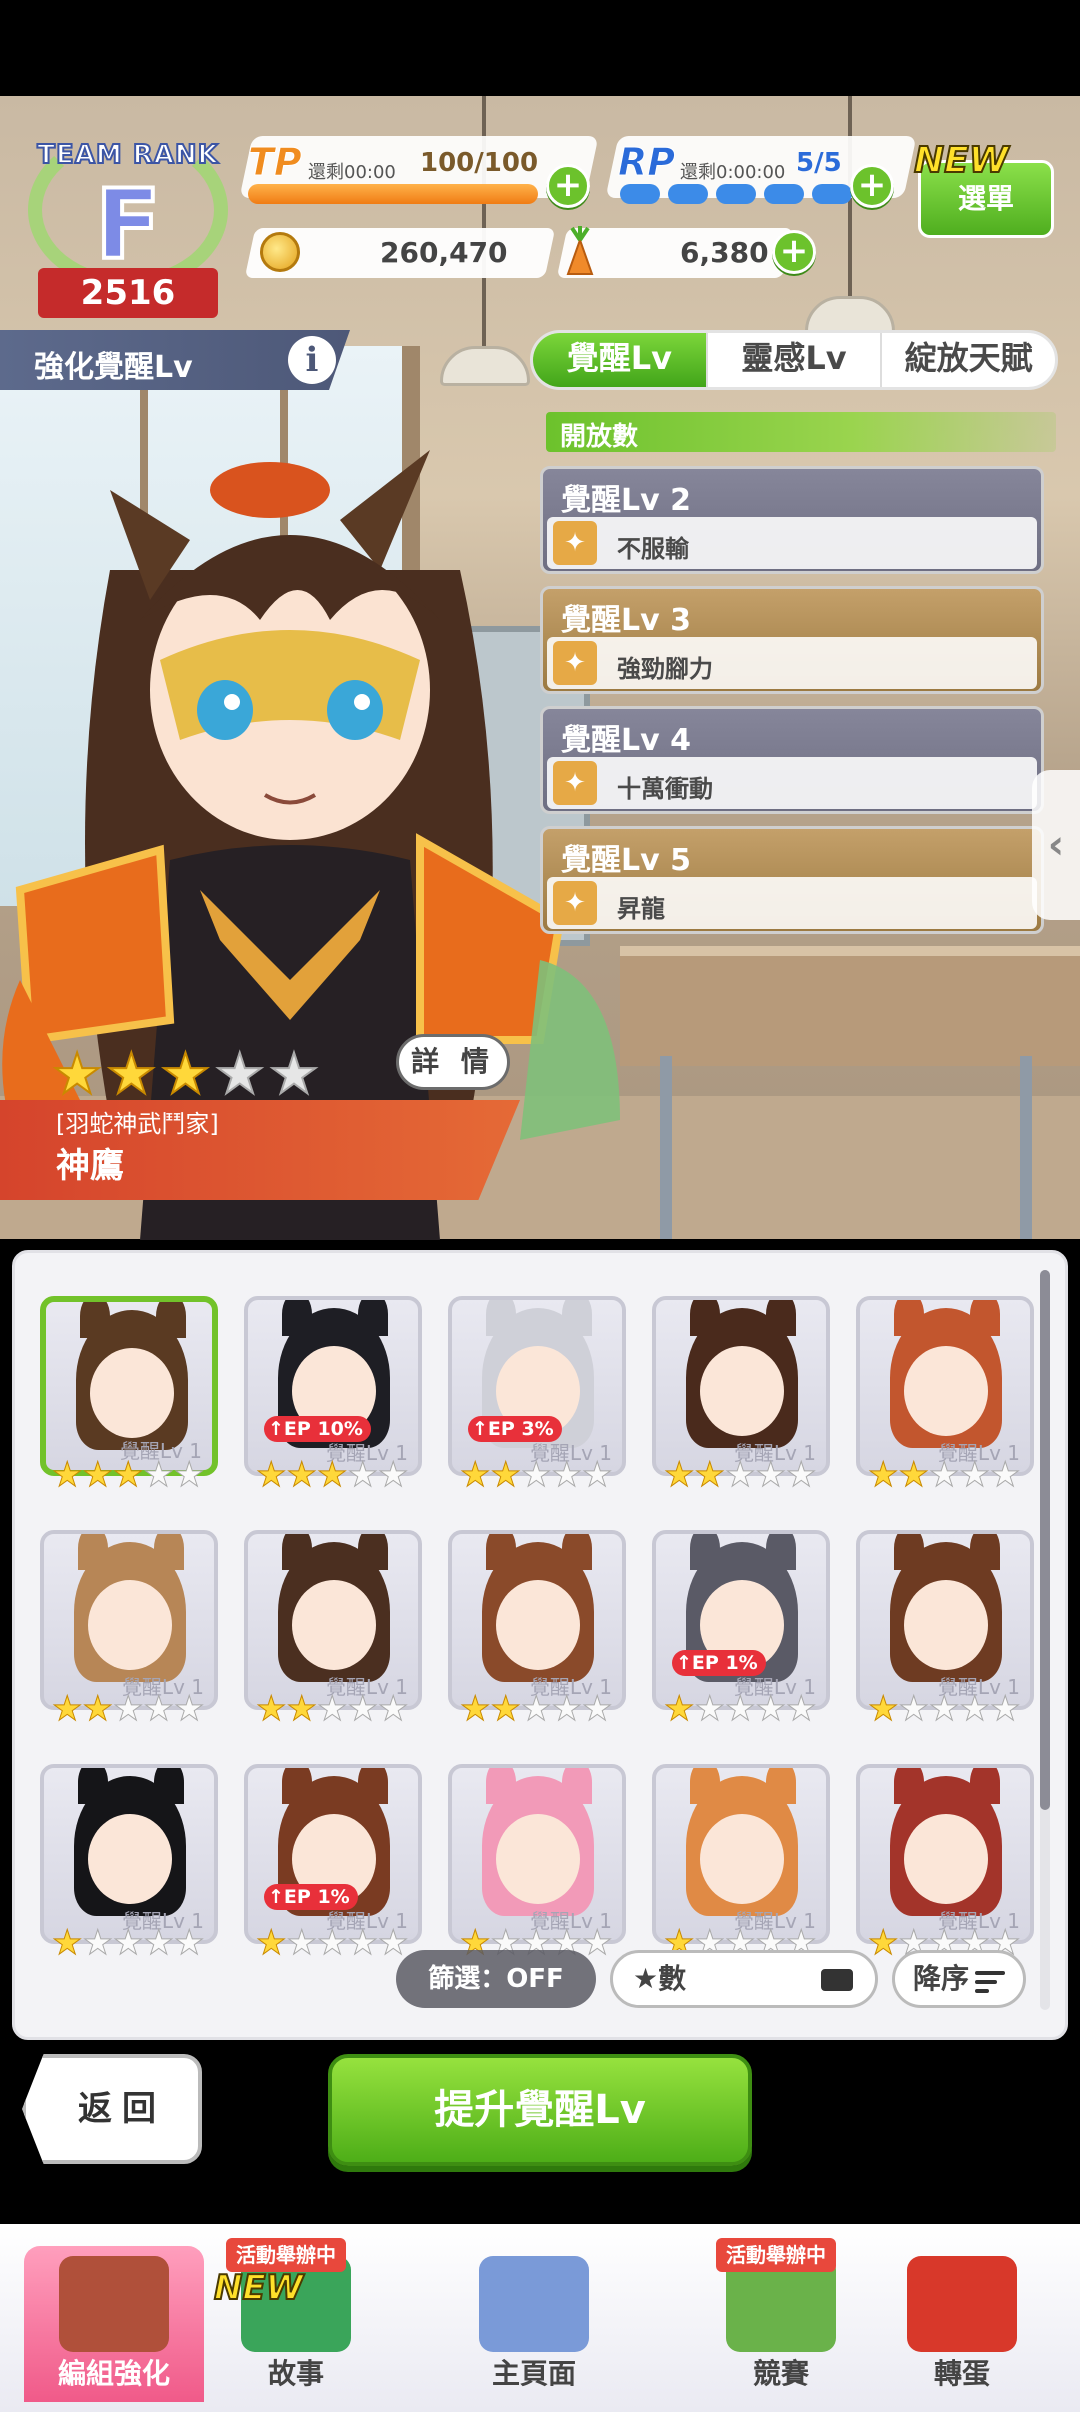 The image size is (1080, 2412). What do you see at coordinates (968, 360) in the screenshot?
I see `tab-bloom-talent: 綻放天賦` at bounding box center [968, 360].